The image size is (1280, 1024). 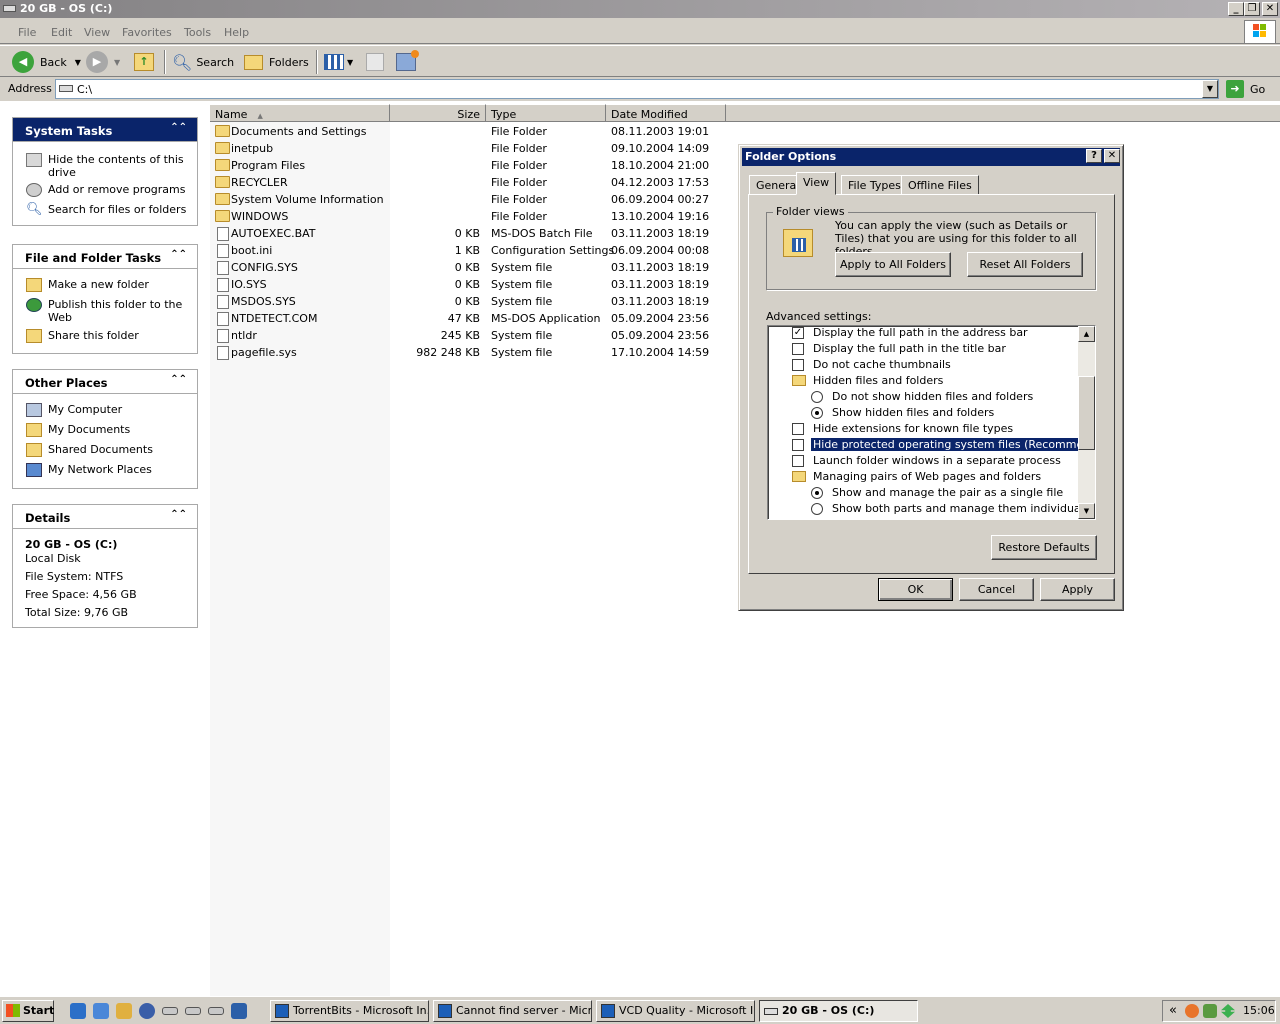 I want to click on help-button: ?, so click(x=1094, y=156).